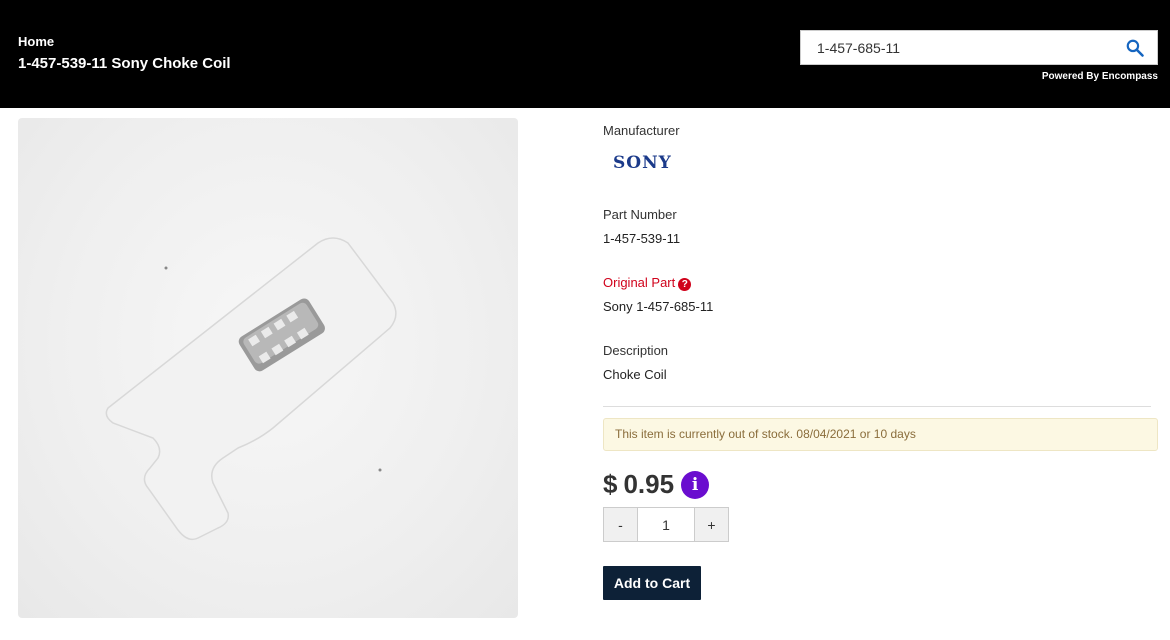 This screenshot has width=1170, height=640. I want to click on quantity-decrease-button: -, so click(620, 524).